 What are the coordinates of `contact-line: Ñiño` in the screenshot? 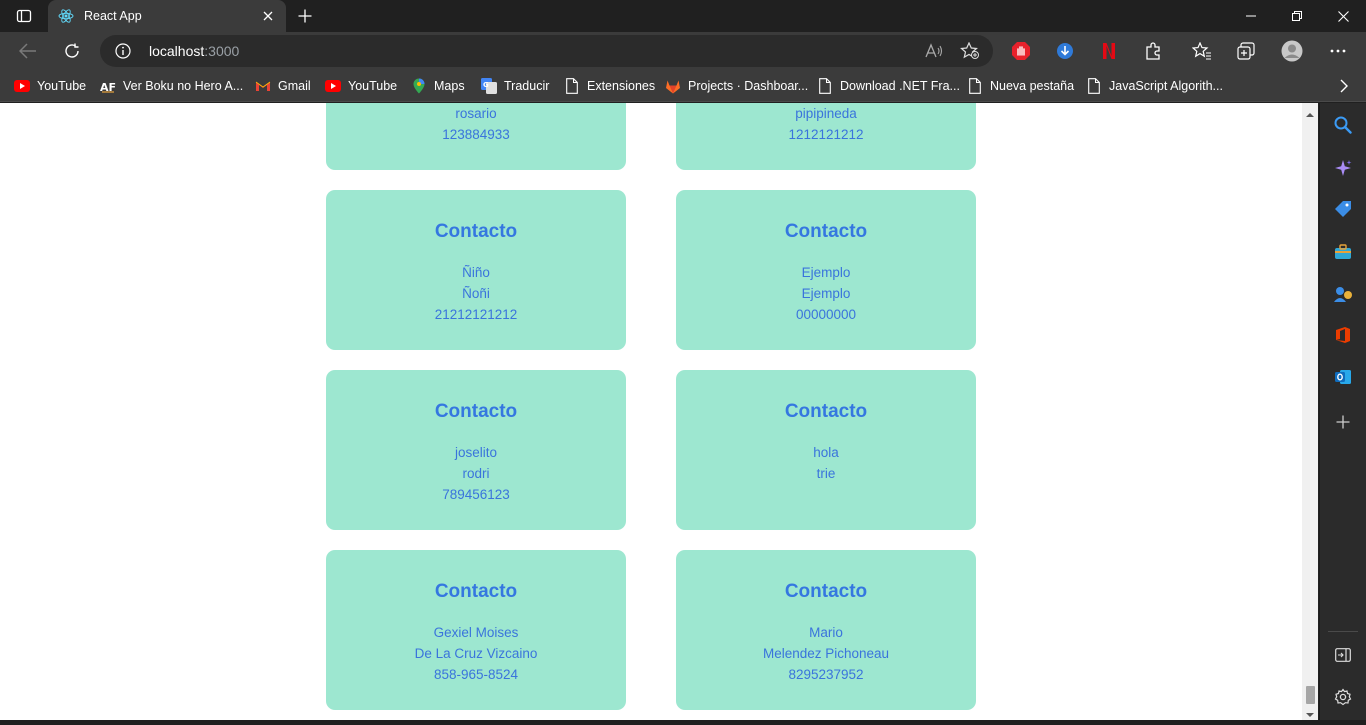 It's located at (476, 272).